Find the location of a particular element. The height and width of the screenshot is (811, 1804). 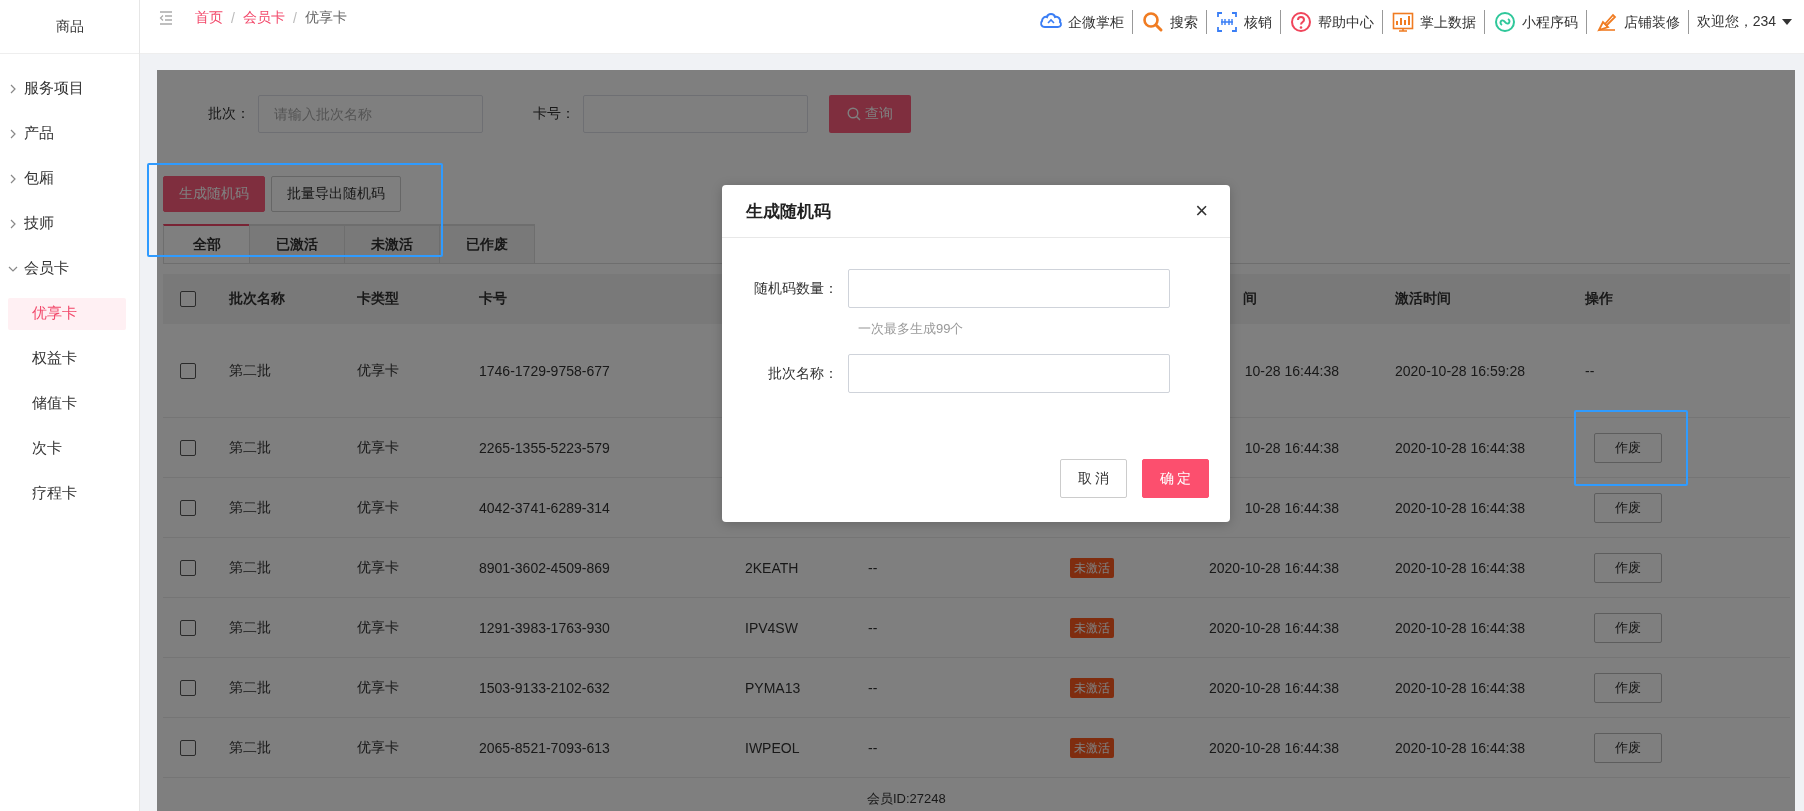

column-header: 卡类型 is located at coordinates (378, 298).